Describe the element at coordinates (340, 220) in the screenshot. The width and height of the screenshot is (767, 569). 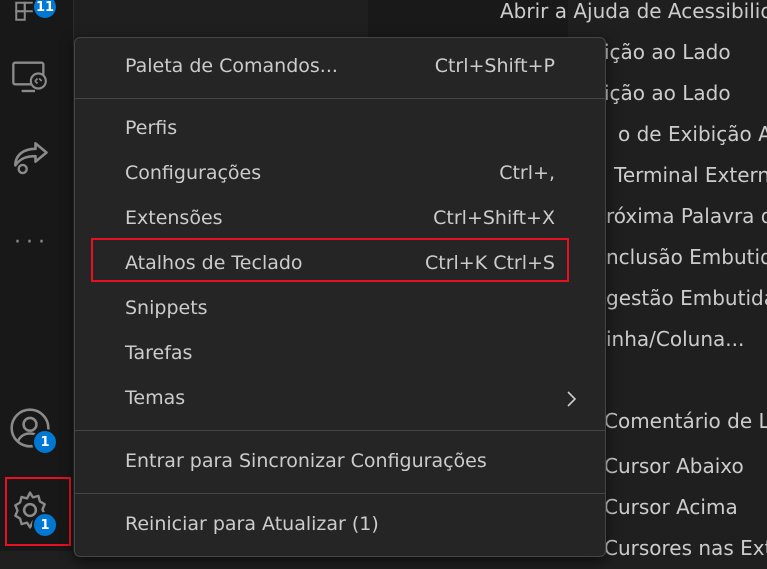
I see `menu-item-extensions: Extensões Ctrl+Shift+X` at that location.